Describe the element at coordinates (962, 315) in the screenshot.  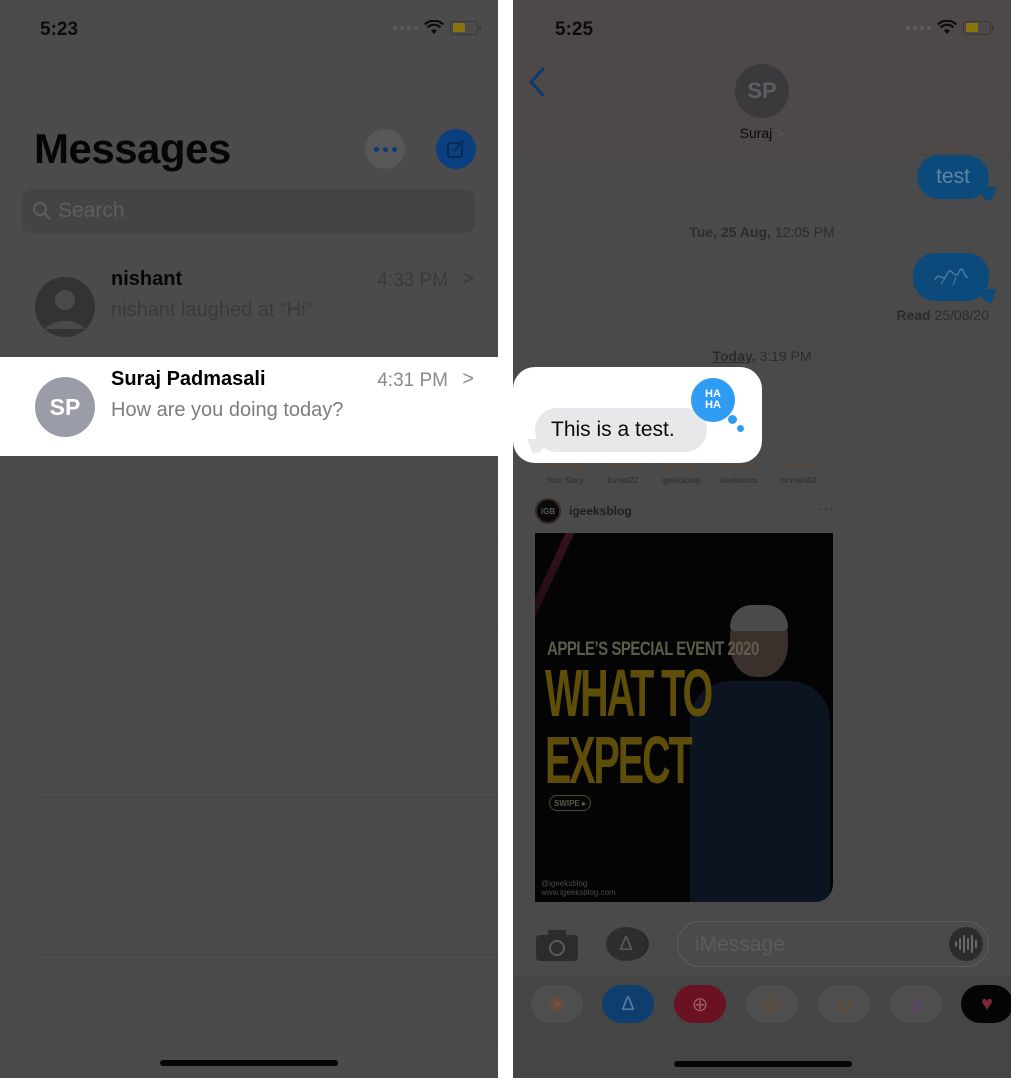
I see `read-date: 25/08/20` at that location.